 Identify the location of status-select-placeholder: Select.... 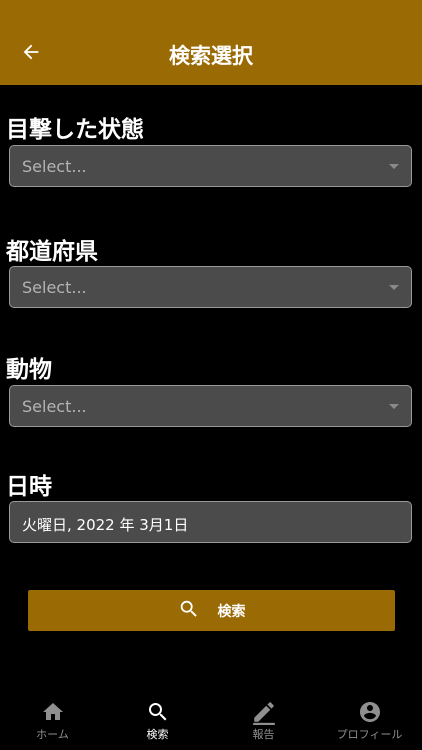
(54, 166).